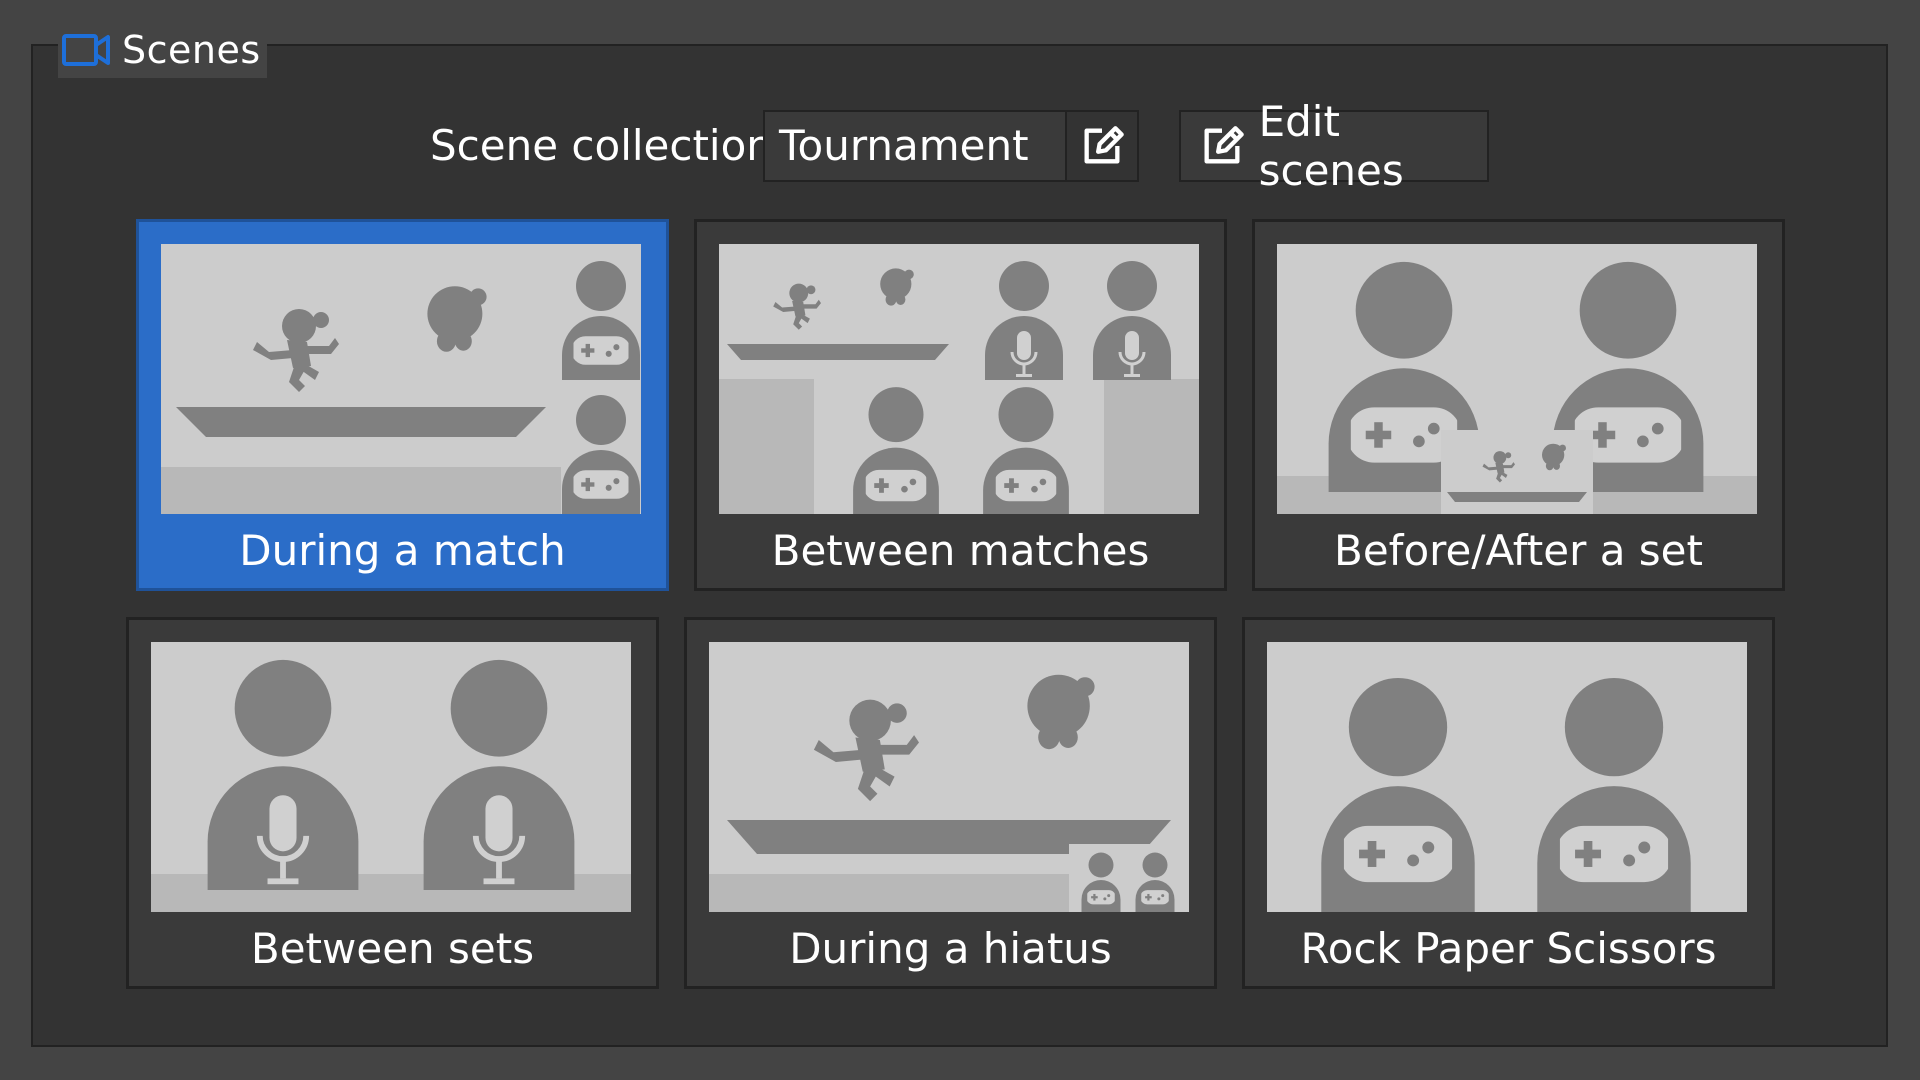 The height and width of the screenshot is (1080, 1920). I want to click on scene-collection-row: Scene collection: Tournament Edit scenes, so click(960, 146).